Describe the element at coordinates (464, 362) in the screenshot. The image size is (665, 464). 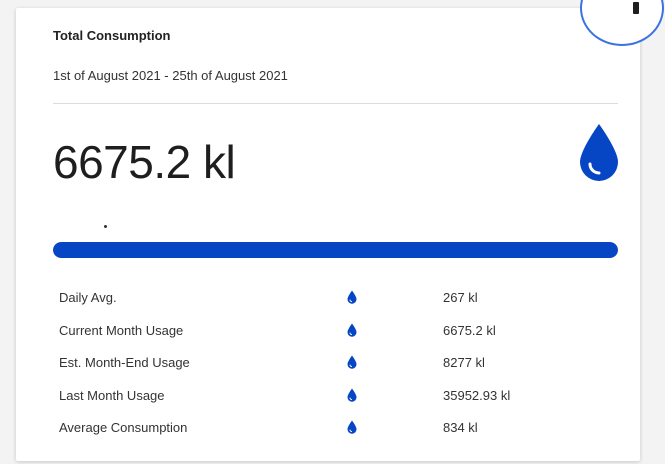
I see `stat-value: 8277 kl` at that location.